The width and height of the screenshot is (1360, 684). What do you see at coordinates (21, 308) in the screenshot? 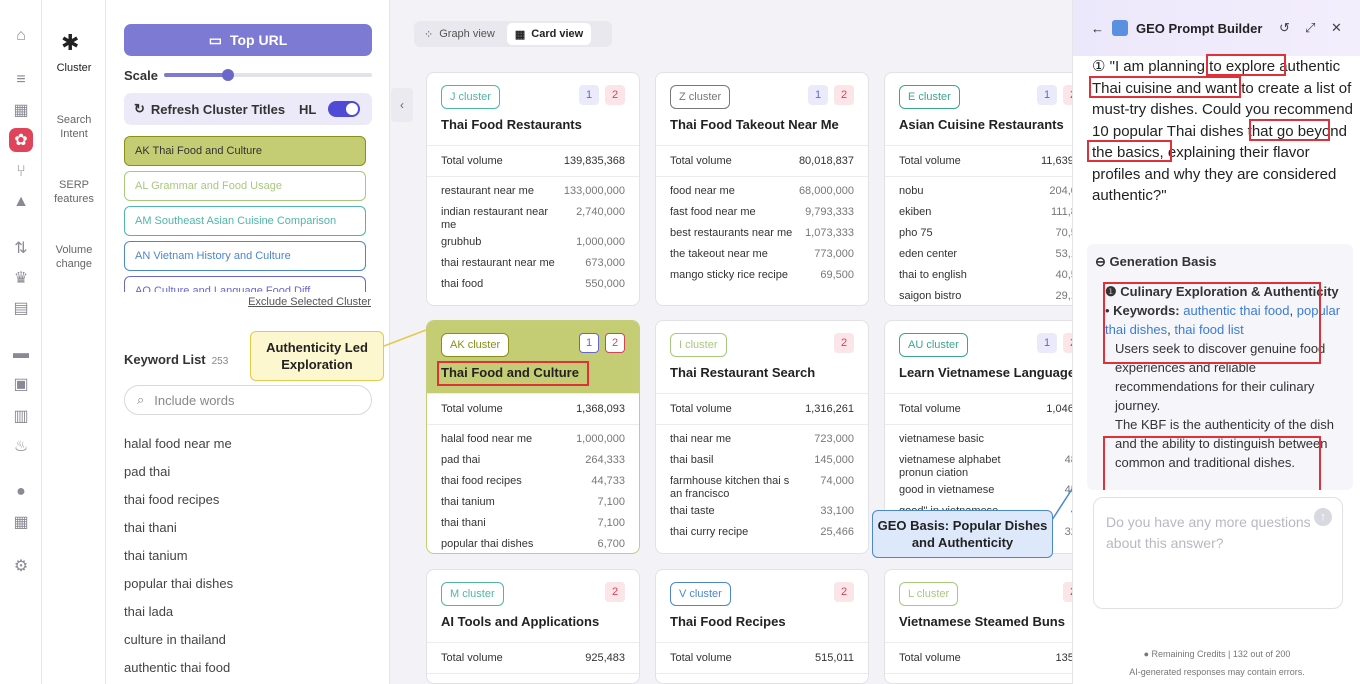
I see `layout-icon: ▤` at bounding box center [21, 308].